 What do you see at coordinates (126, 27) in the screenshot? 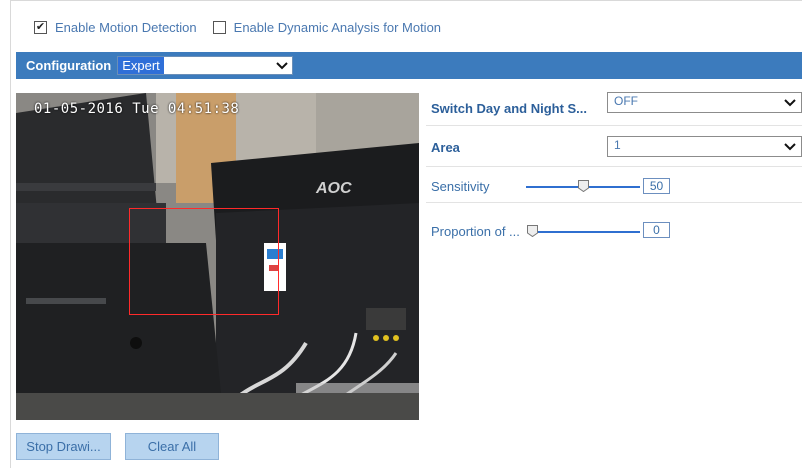
I see `enable-motion-detection-label: Enable Motion Detection` at bounding box center [126, 27].